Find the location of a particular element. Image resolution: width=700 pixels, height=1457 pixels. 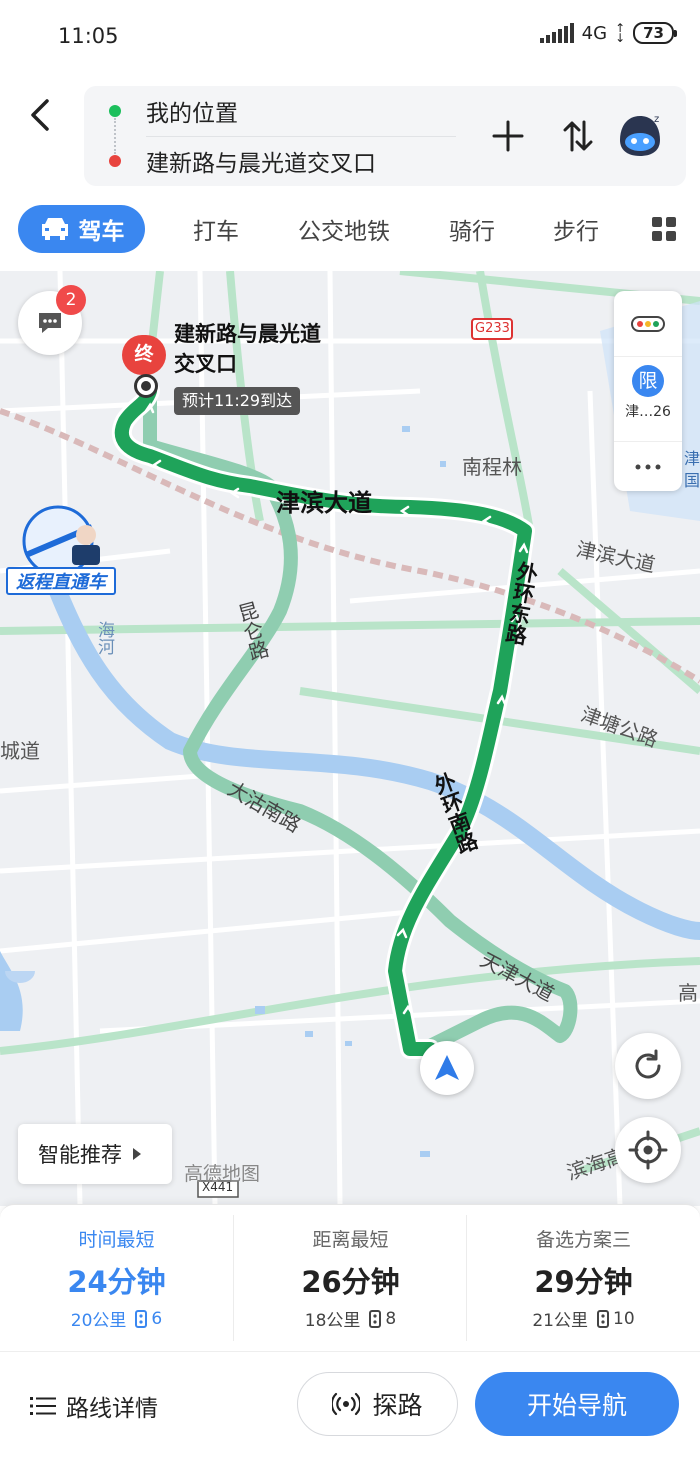

tab-walk: 步行 is located at coordinates (576, 229).